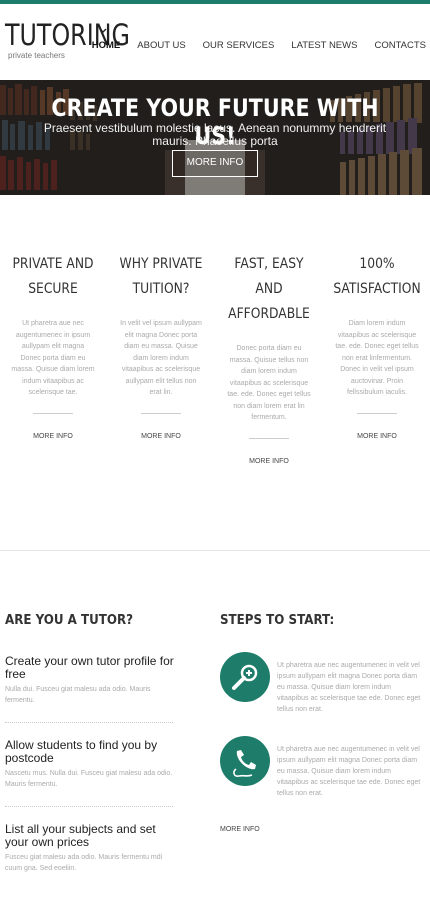  What do you see at coordinates (36, 55) in the screenshot?
I see `logo-subtitle: private teachers` at bounding box center [36, 55].